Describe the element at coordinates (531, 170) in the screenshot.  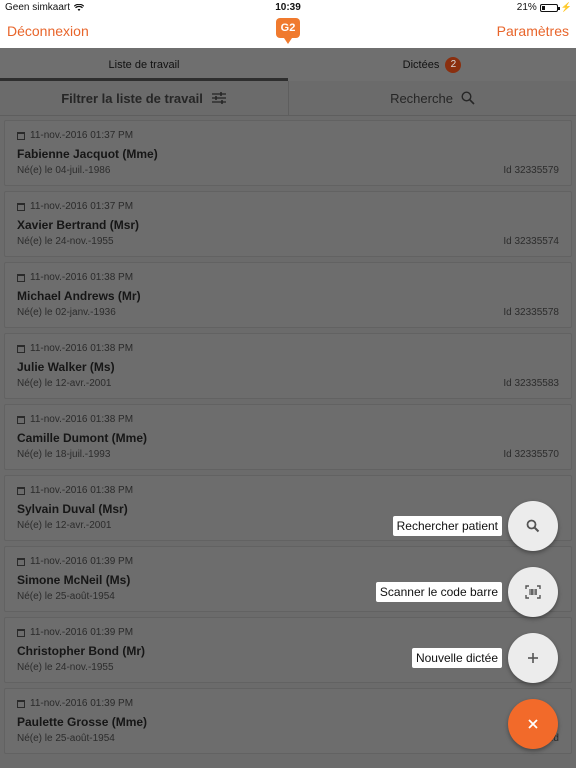
I see `patient-id: Id 32335579` at that location.